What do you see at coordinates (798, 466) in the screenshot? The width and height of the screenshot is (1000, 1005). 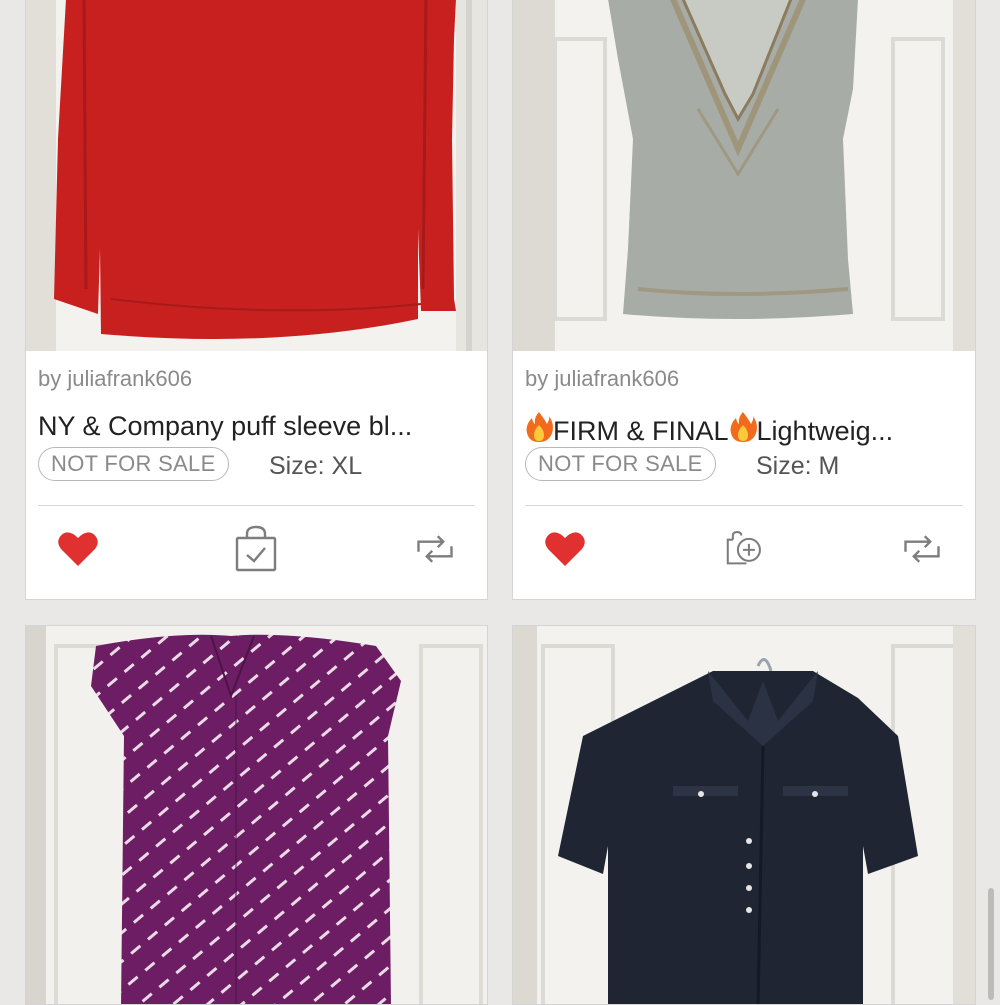 I see `size-label: Size: M` at bounding box center [798, 466].